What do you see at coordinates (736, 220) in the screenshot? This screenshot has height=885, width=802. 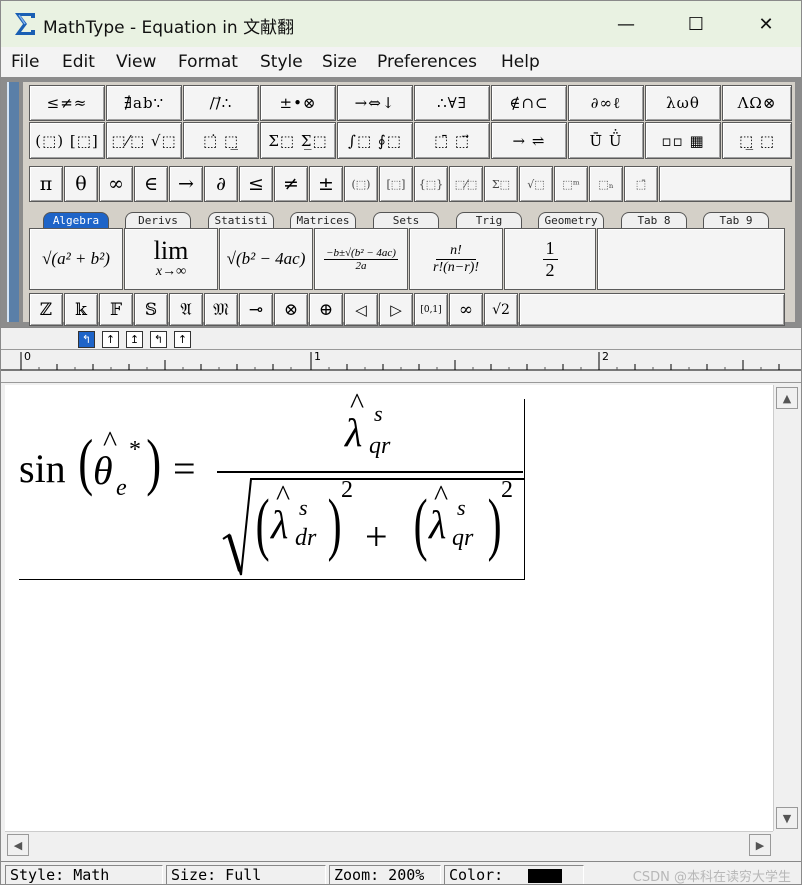 I see `tab-9: Tab 9` at bounding box center [736, 220].